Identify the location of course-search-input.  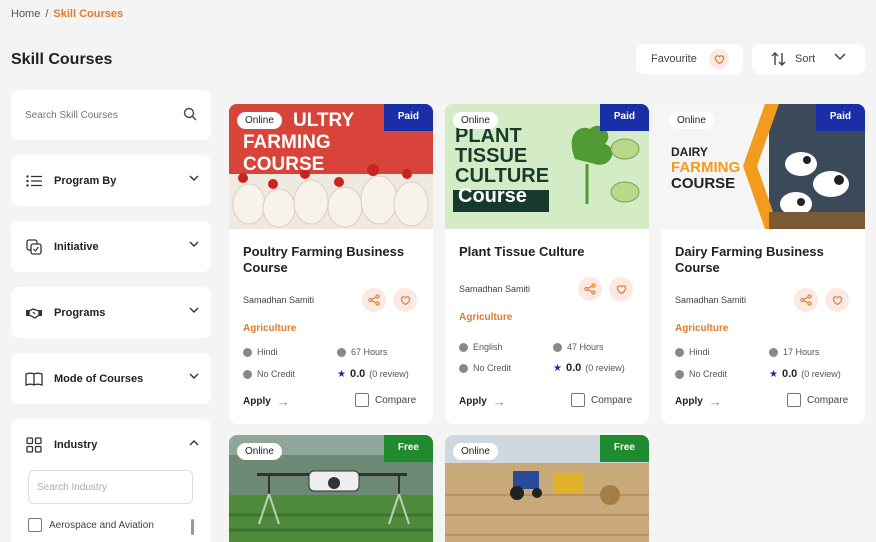
(100, 115).